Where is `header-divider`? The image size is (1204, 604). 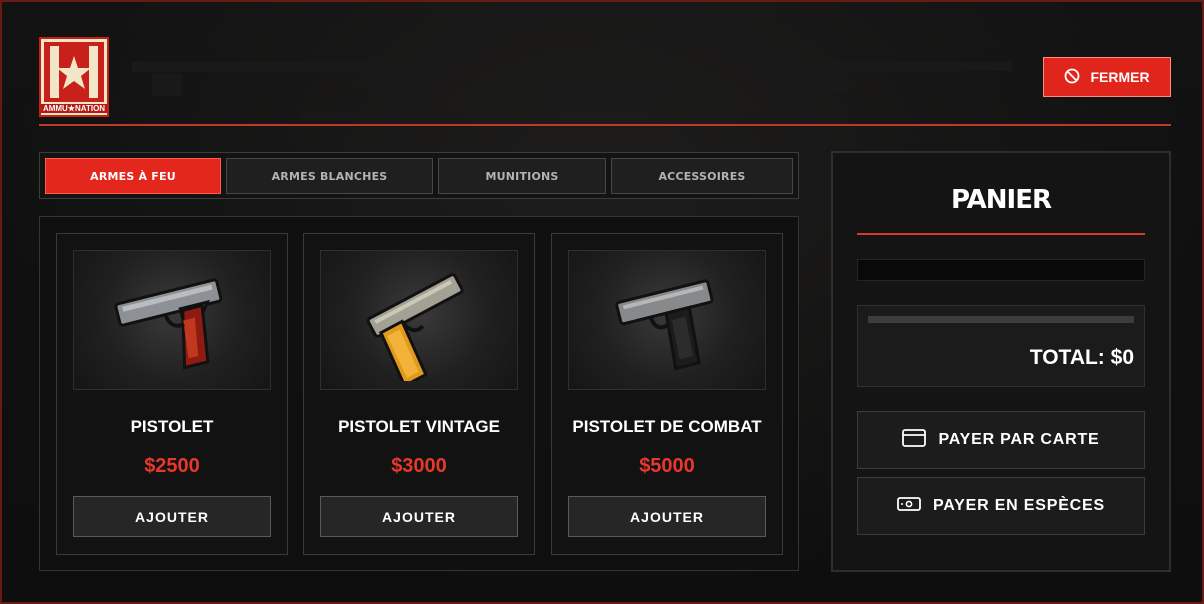 header-divider is located at coordinates (605, 125).